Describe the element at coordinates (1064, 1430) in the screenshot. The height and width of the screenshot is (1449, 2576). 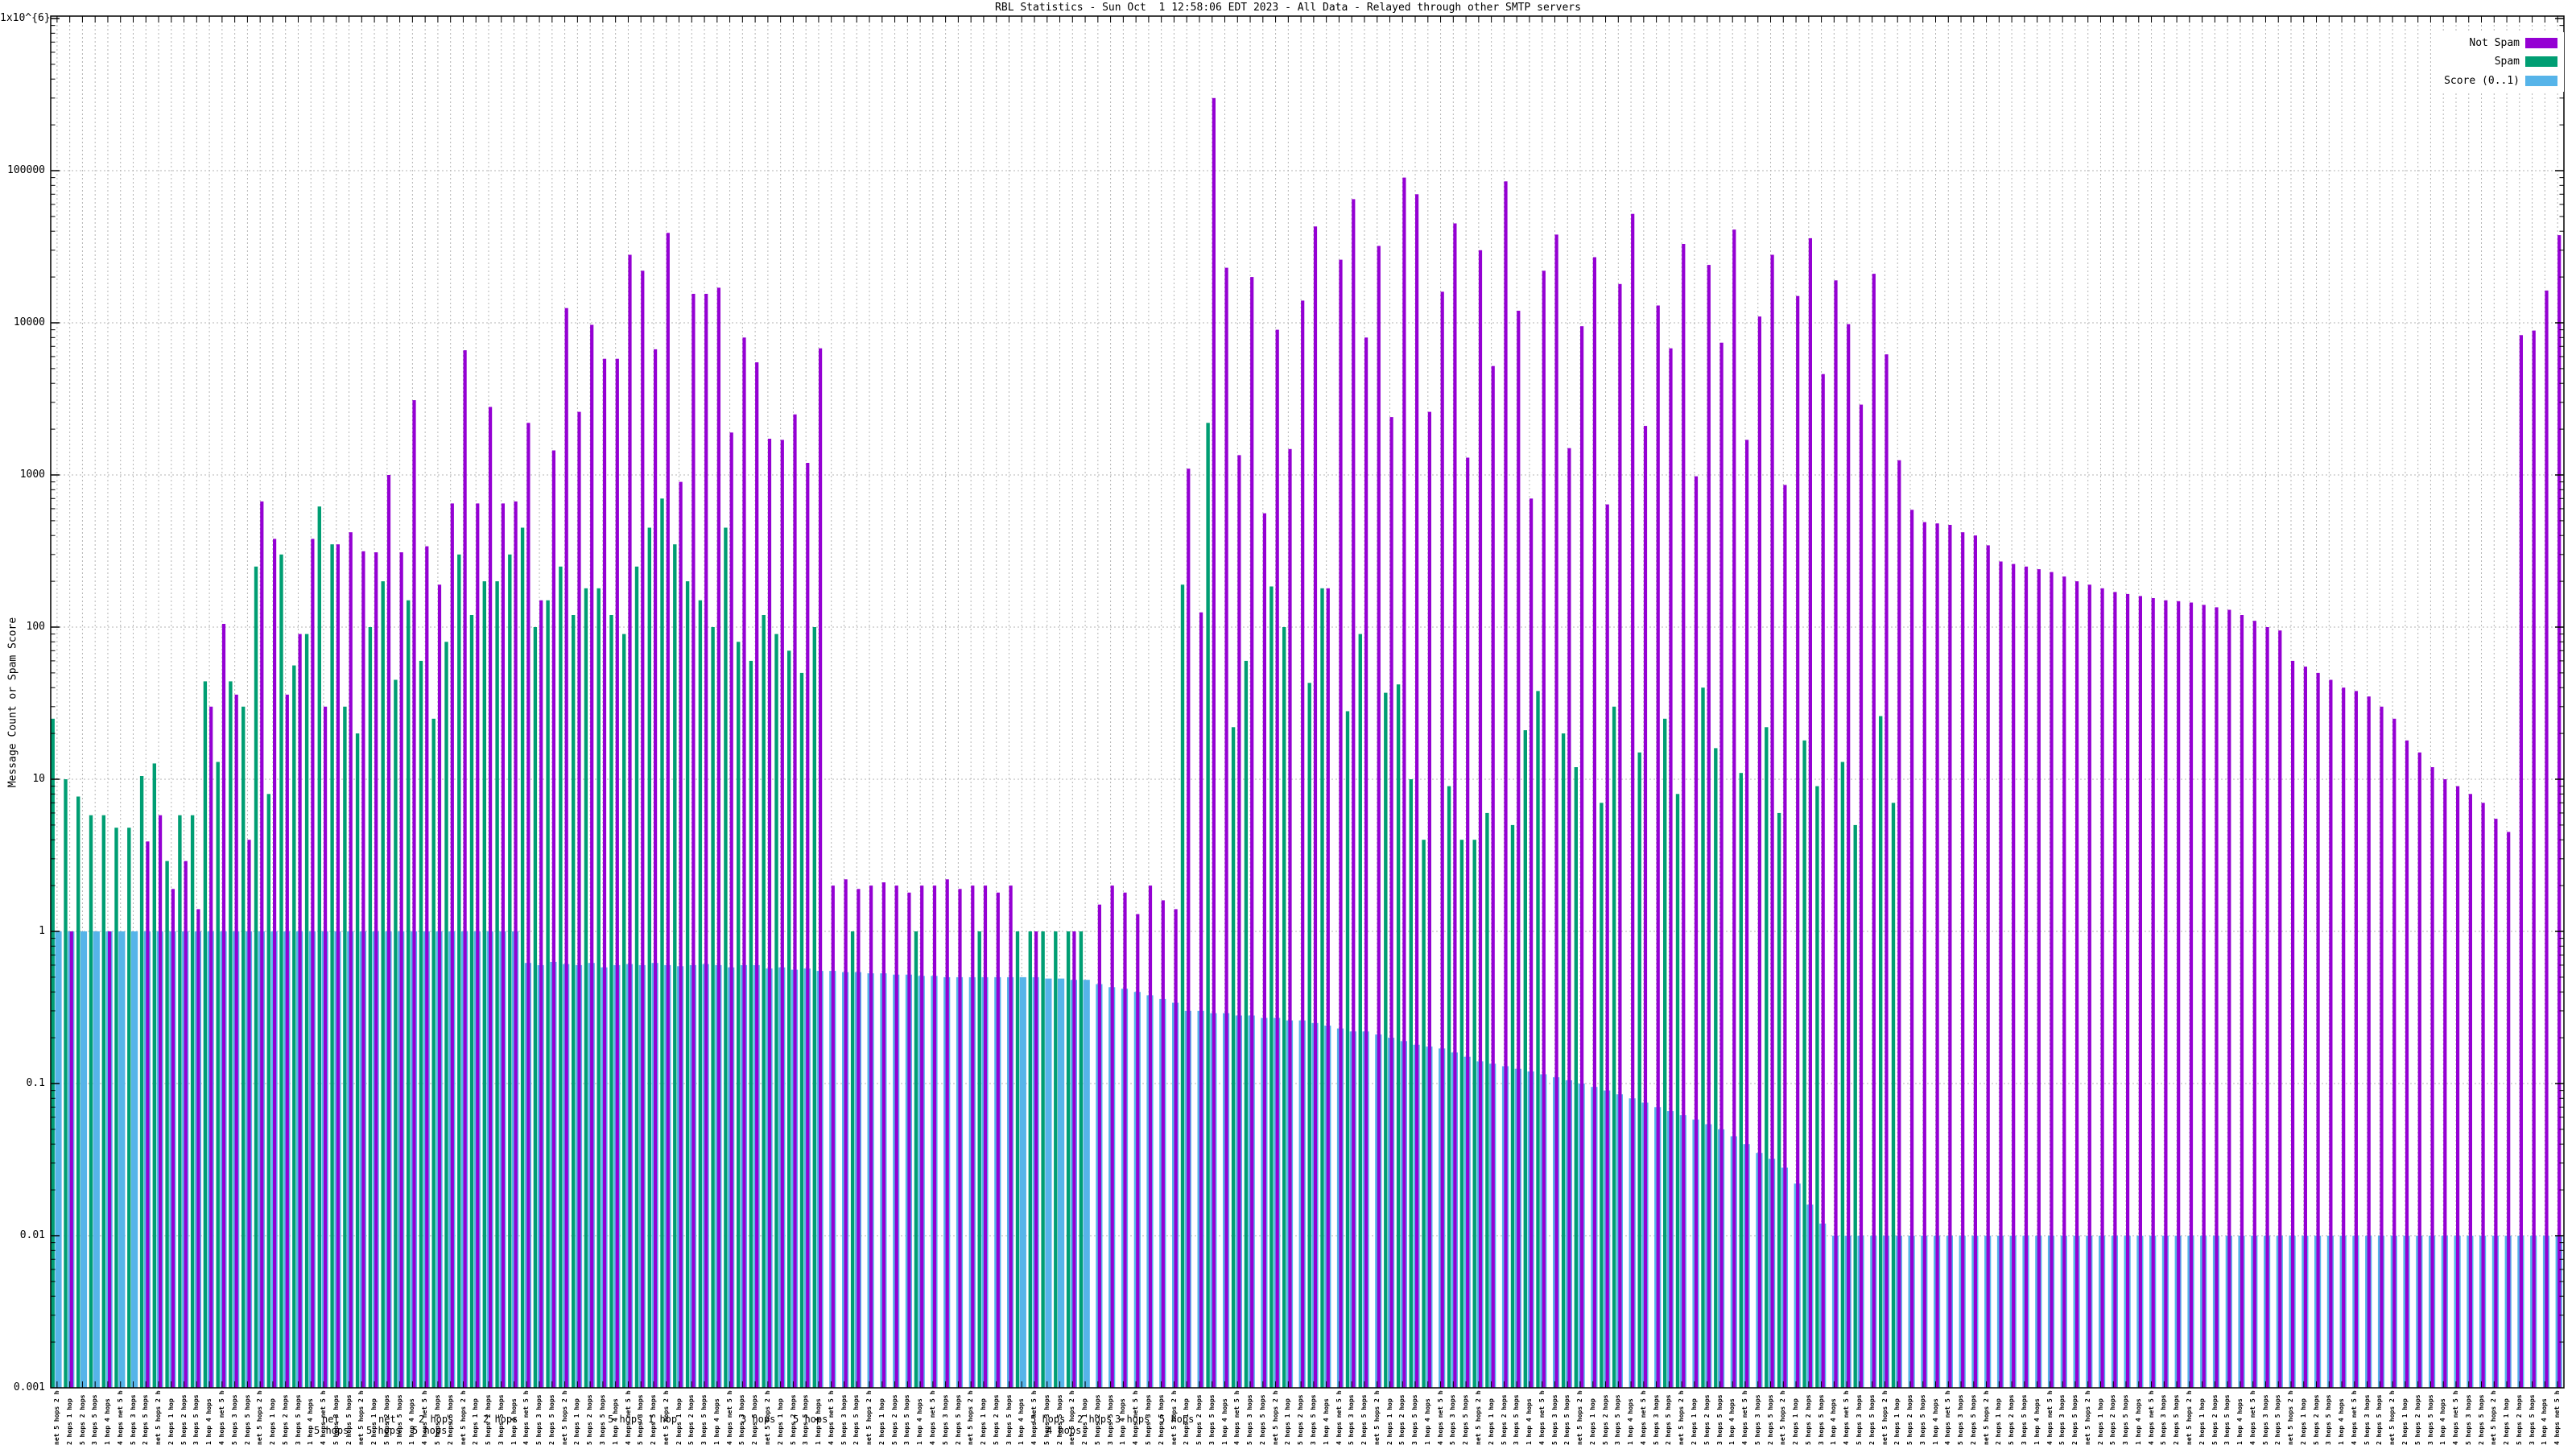
I see `x-axis-fragment: 4 hops` at that location.